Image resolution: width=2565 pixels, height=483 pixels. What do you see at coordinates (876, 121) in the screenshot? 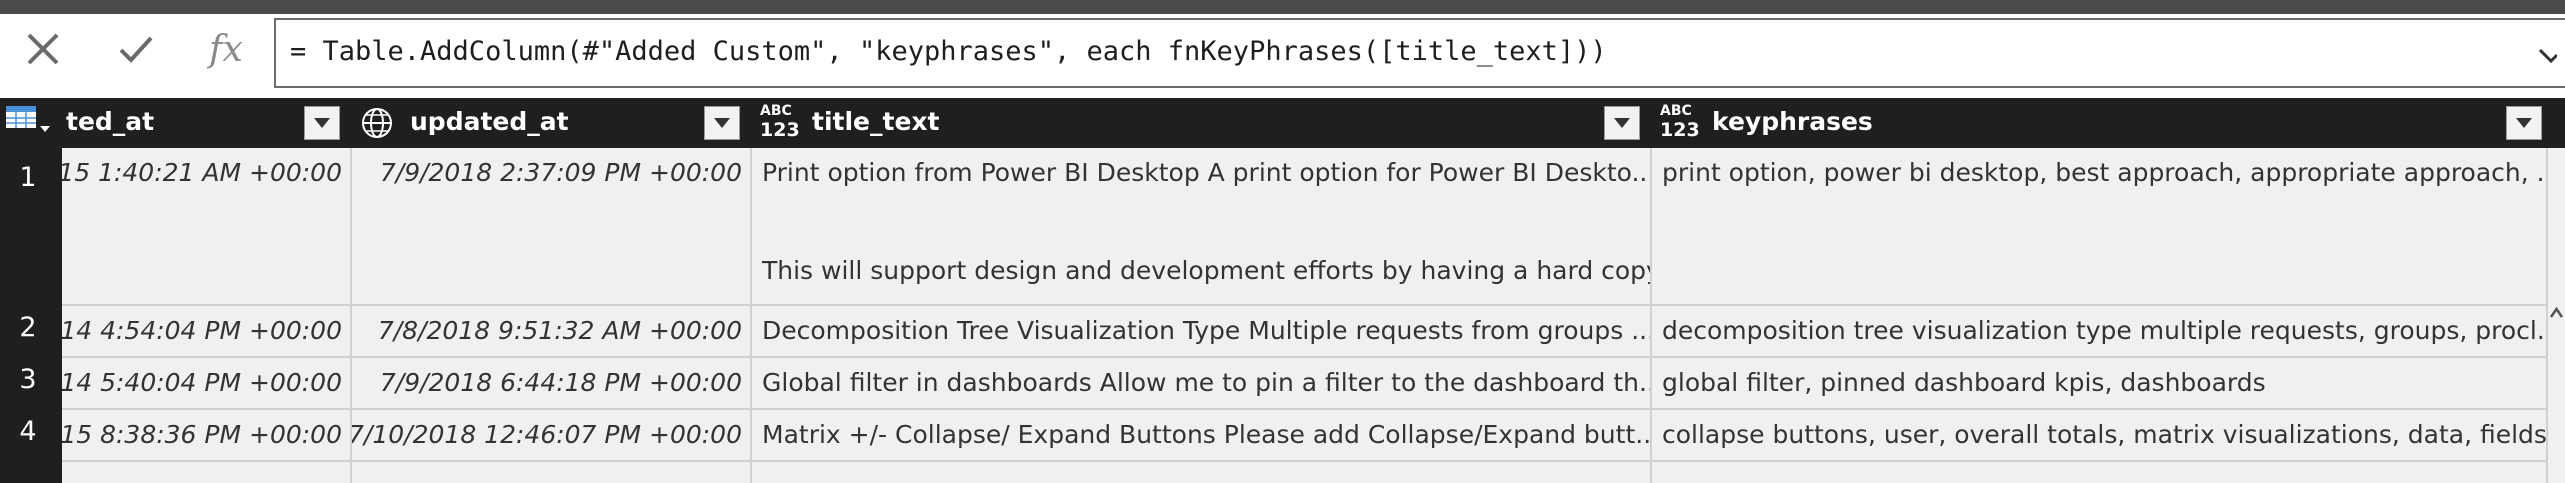
I see `column-name: title_text` at bounding box center [876, 121].